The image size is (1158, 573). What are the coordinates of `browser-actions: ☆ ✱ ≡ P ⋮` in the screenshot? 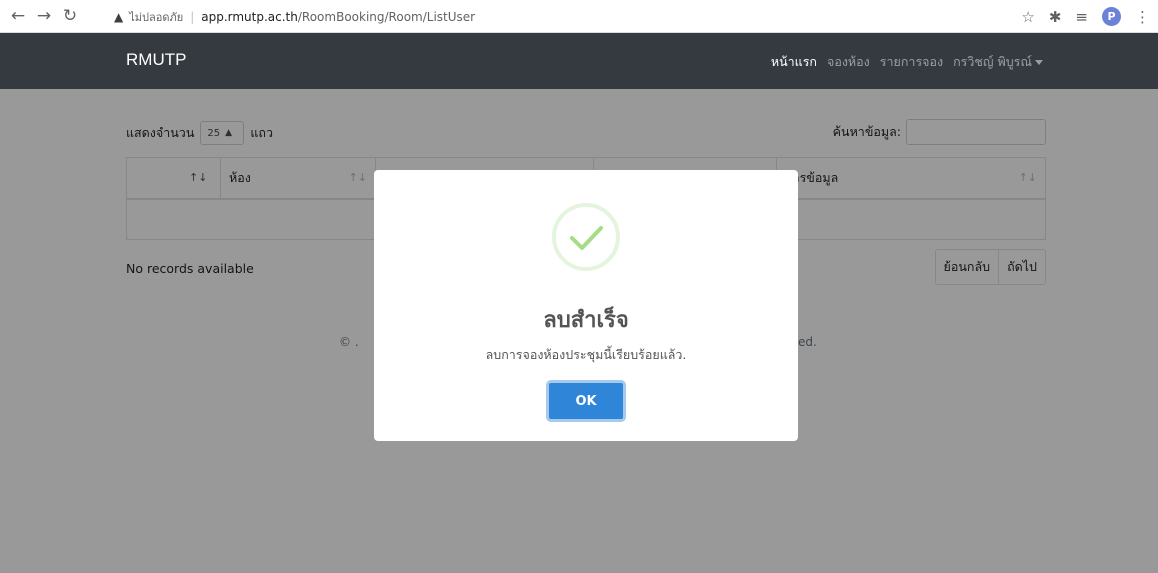 It's located at (1085, 16).